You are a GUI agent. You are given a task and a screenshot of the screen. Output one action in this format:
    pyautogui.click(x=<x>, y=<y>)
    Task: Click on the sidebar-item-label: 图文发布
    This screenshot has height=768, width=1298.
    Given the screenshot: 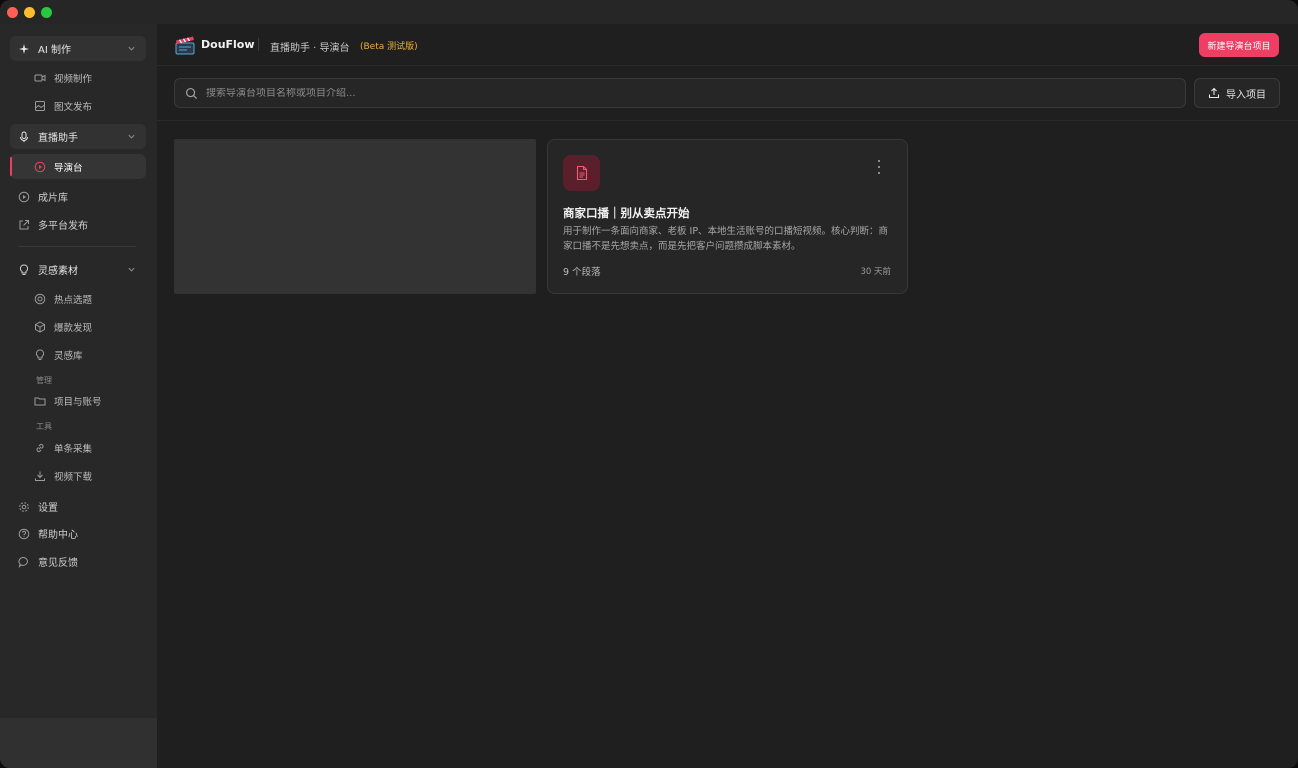 What is the action you would take?
    pyautogui.click(x=73, y=107)
    